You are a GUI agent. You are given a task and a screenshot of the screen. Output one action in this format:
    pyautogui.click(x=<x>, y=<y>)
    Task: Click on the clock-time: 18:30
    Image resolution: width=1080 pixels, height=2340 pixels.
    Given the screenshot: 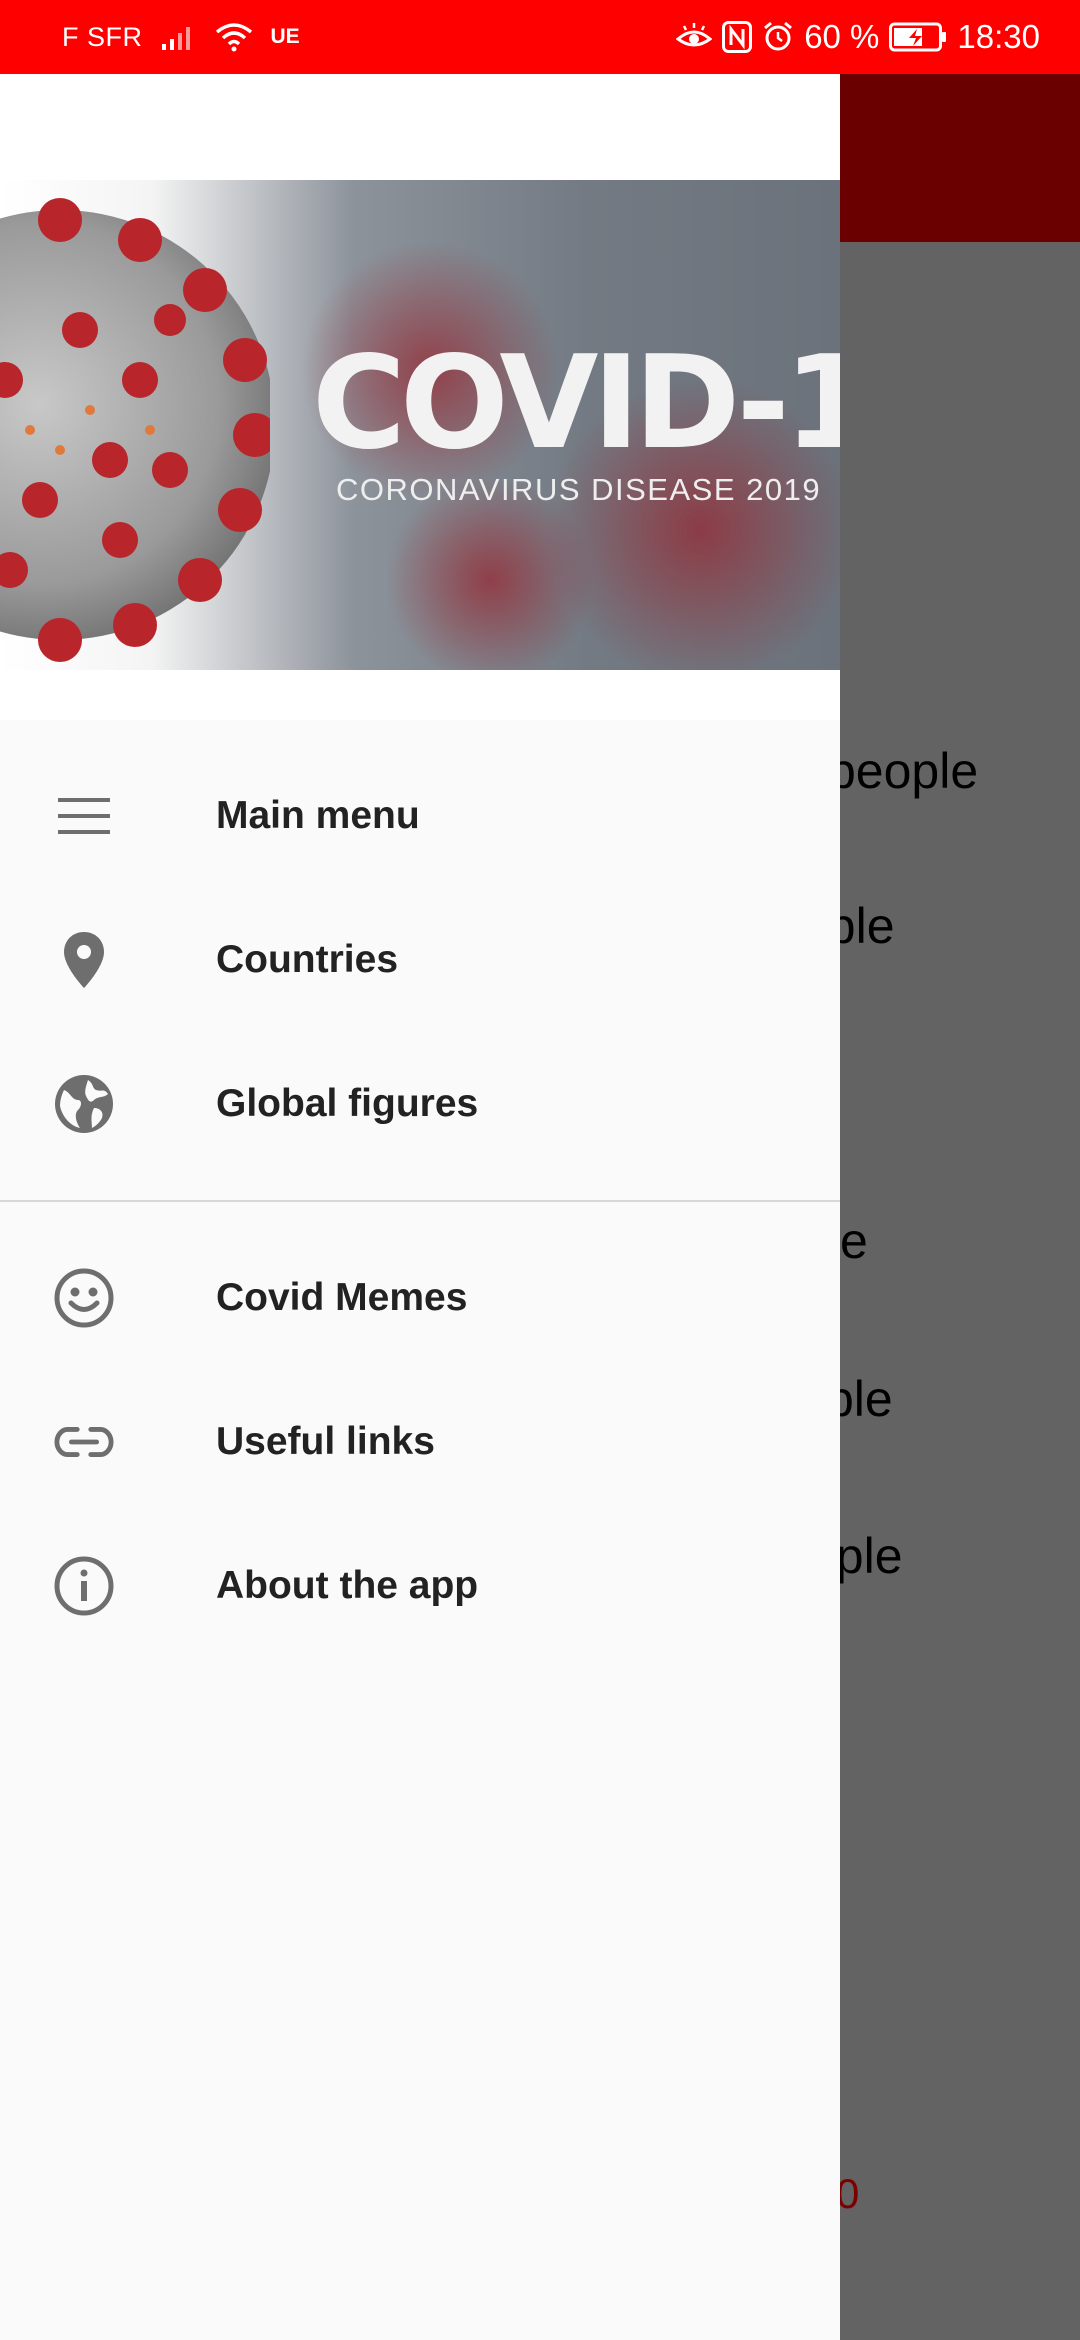 What is the action you would take?
    pyautogui.click(x=998, y=36)
    